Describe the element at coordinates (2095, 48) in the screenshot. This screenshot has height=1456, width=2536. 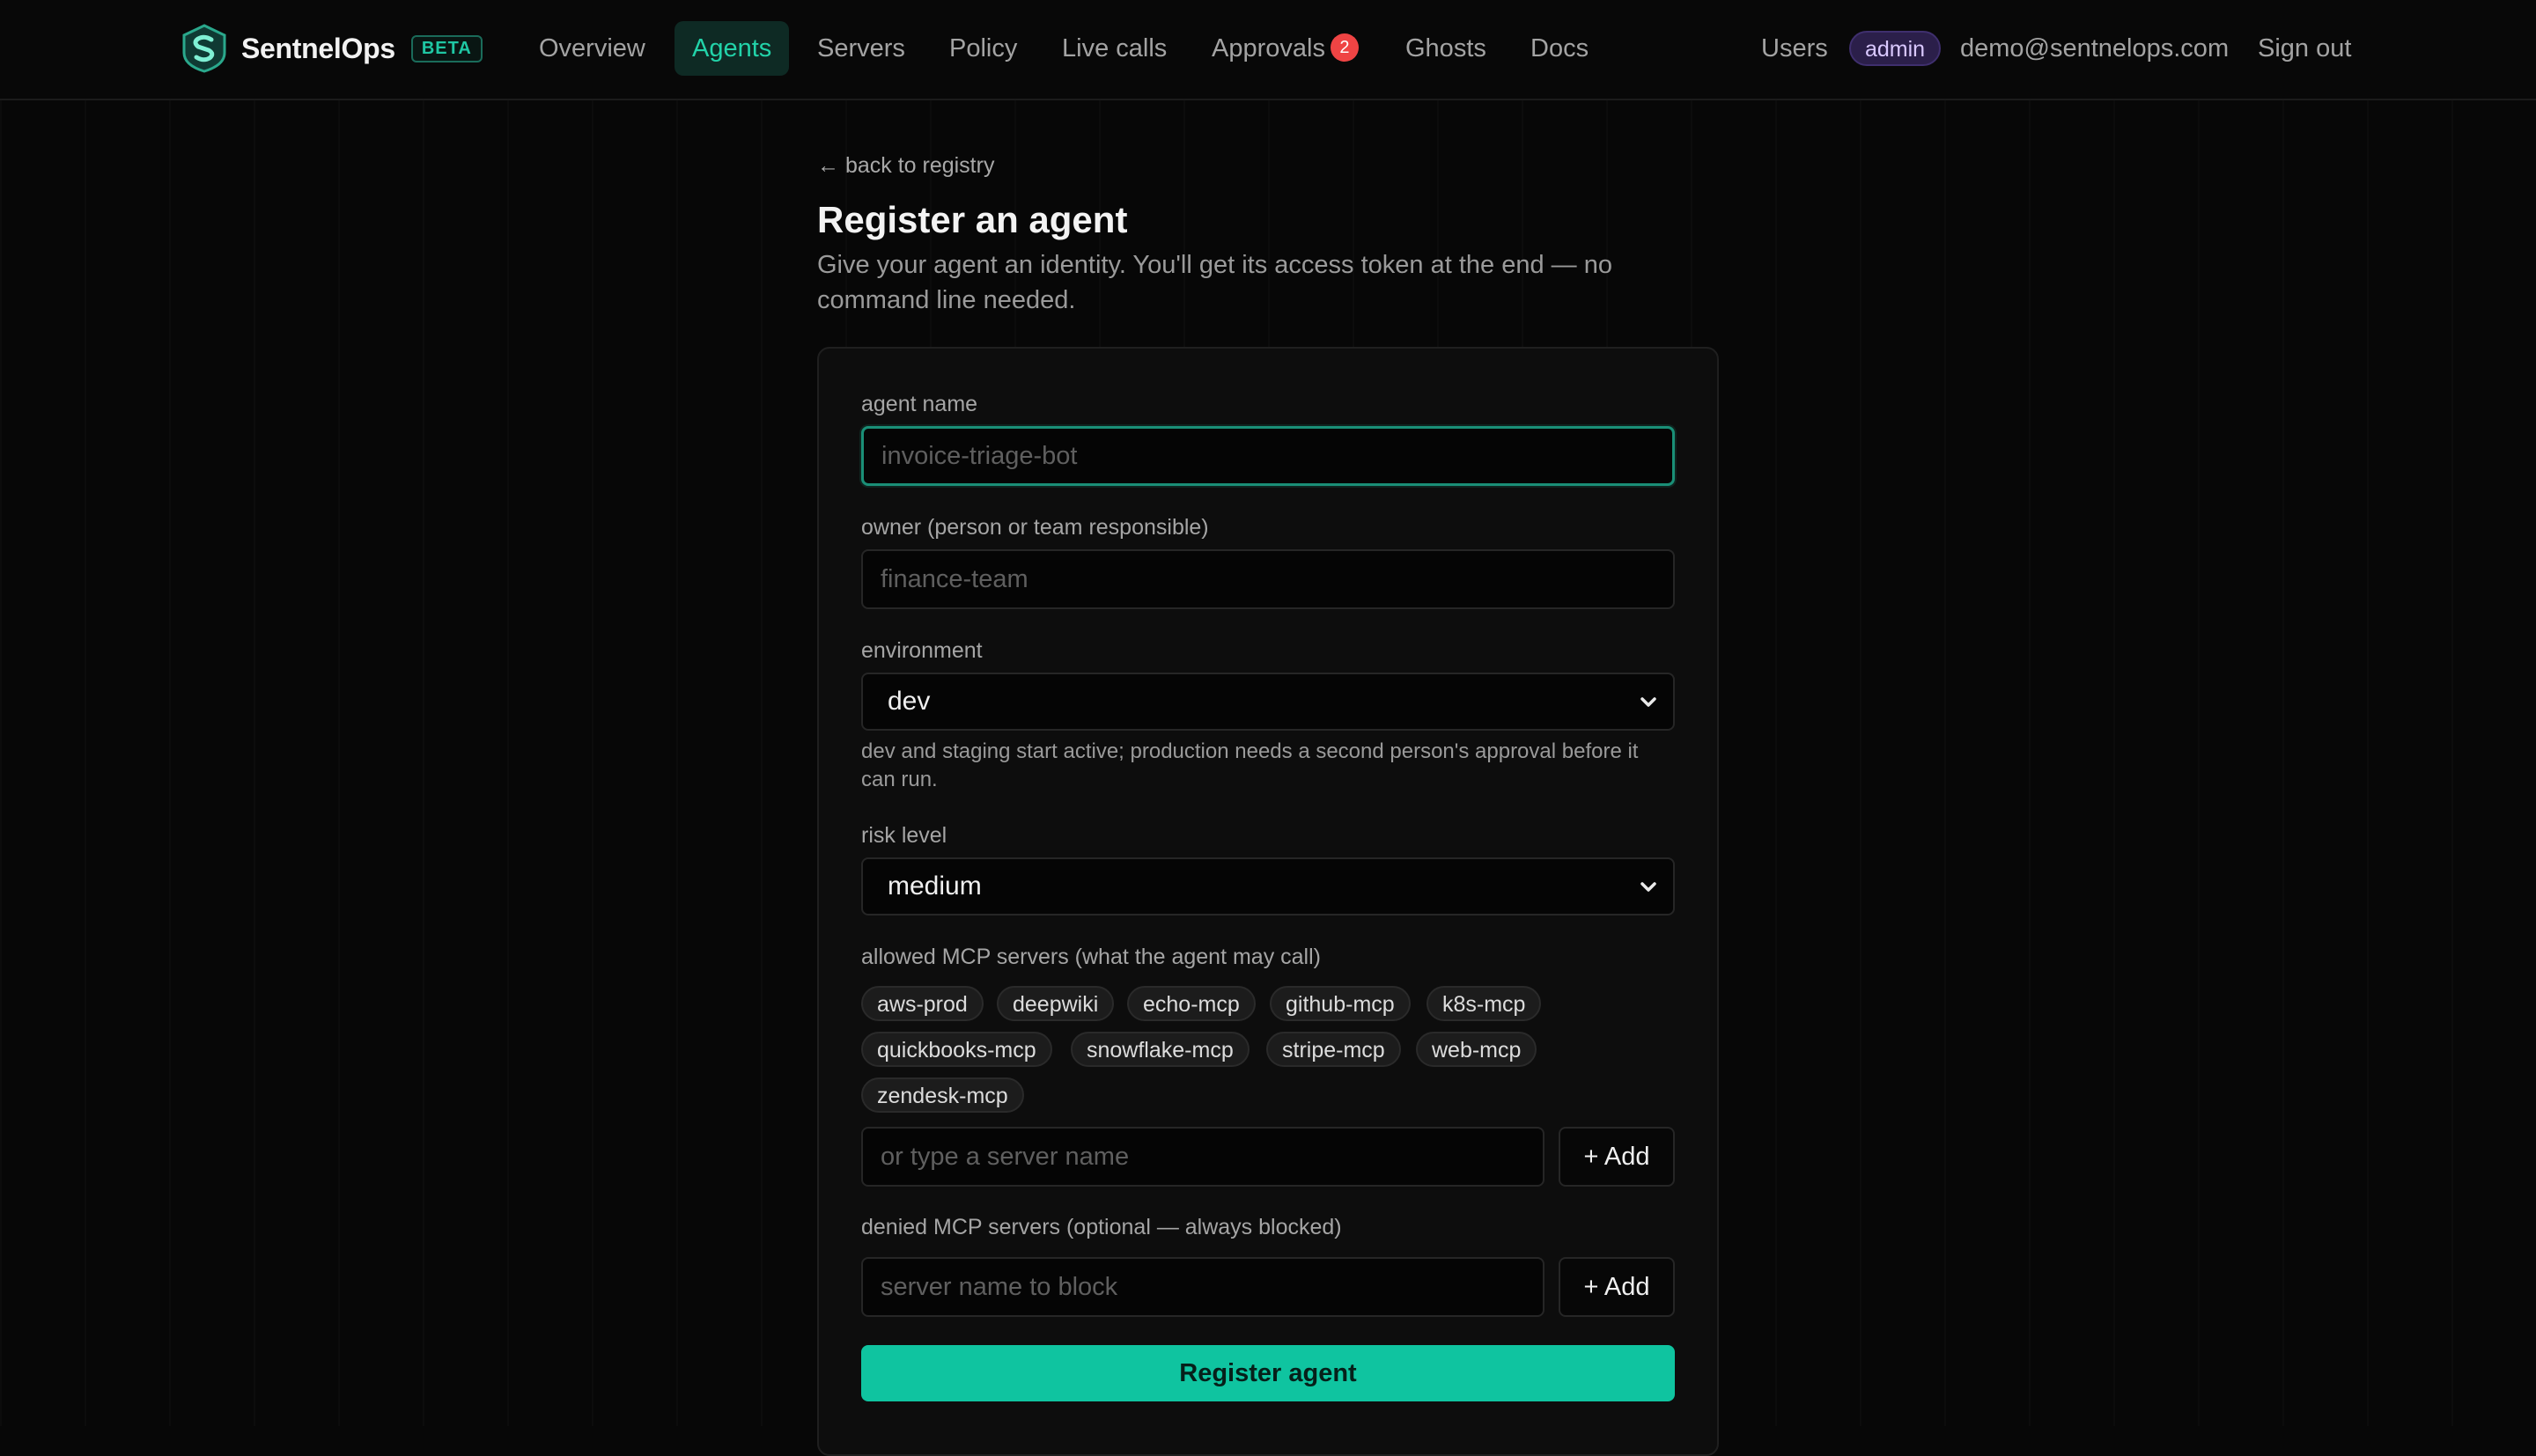
I see `user-email: demo@sentnelops.com` at that location.